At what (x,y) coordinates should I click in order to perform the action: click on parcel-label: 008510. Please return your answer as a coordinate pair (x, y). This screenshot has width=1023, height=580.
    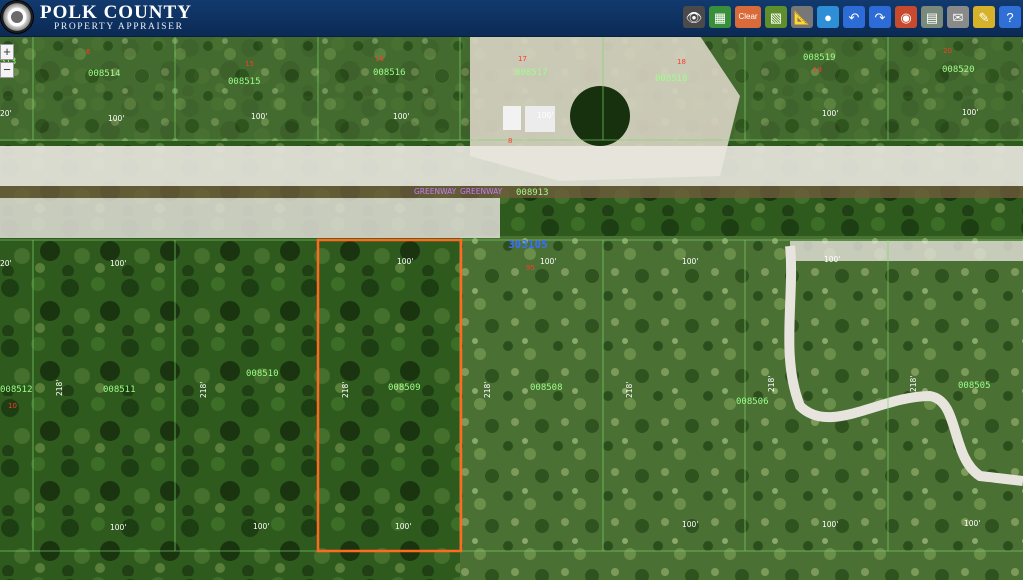
    Looking at the image, I should click on (262, 374).